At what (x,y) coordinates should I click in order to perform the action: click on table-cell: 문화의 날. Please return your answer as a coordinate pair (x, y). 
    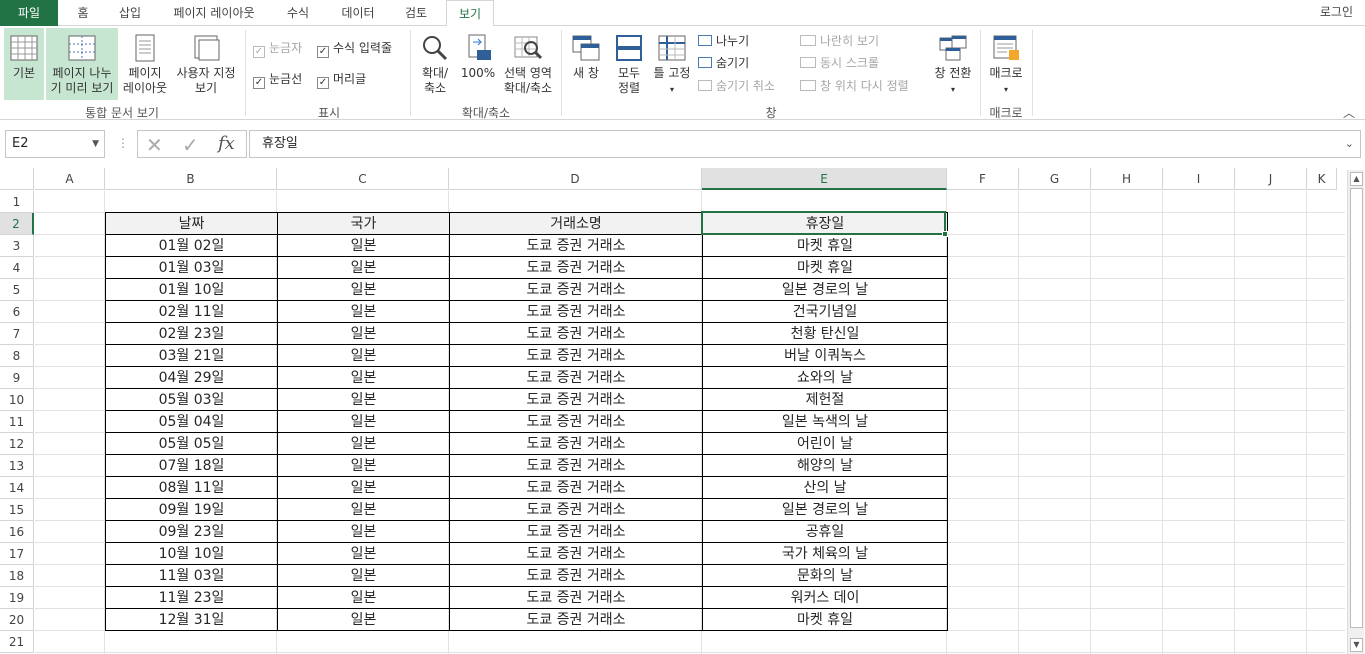
    Looking at the image, I should click on (825, 575).